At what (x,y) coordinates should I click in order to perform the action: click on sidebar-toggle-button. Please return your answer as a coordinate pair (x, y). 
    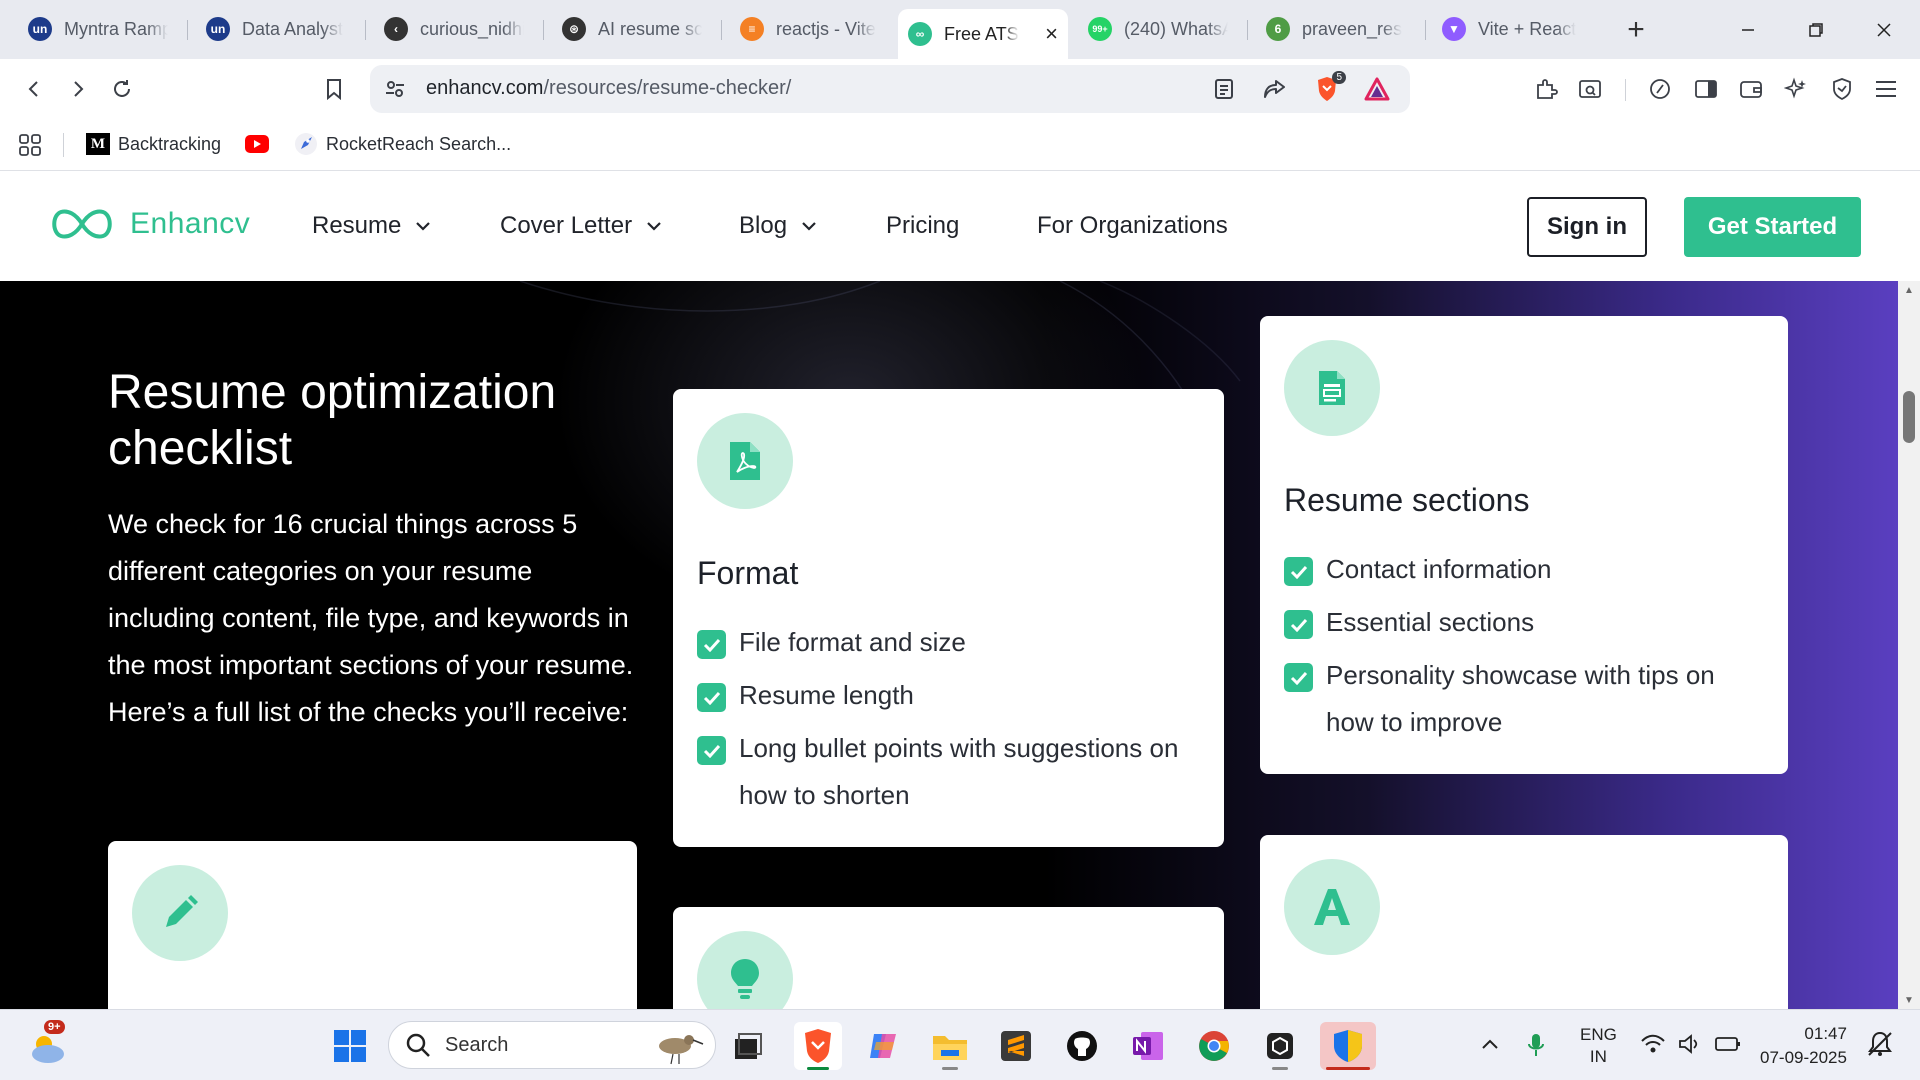
    Looking at the image, I should click on (1706, 89).